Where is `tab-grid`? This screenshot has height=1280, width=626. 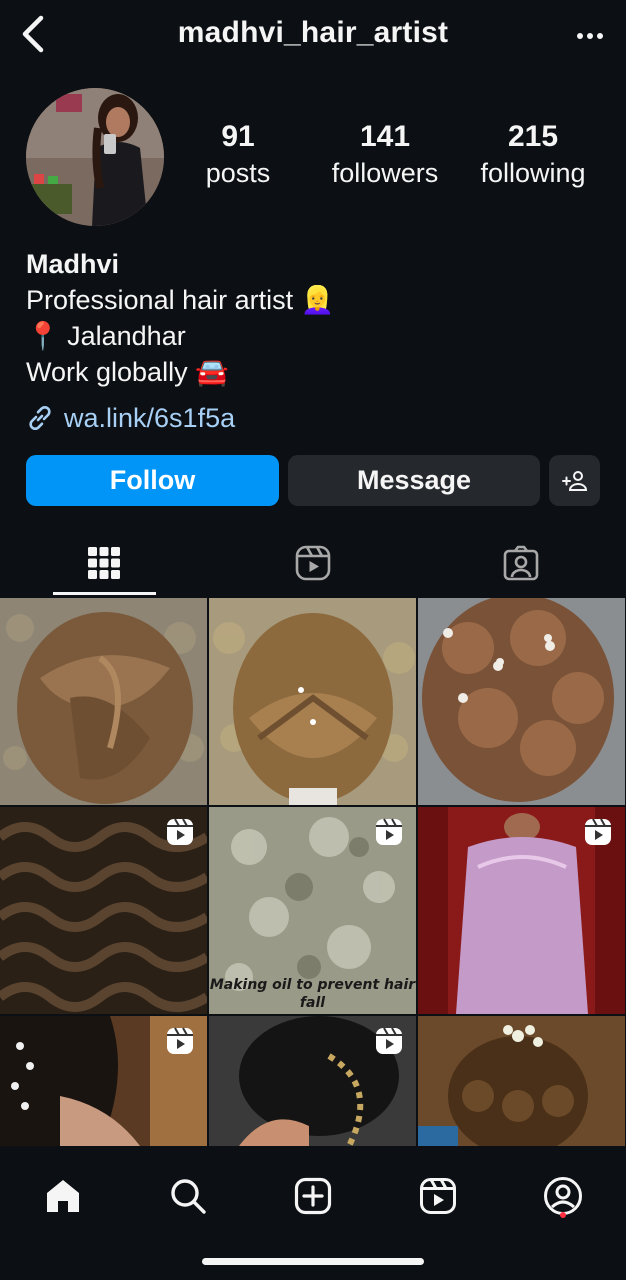
tab-grid is located at coordinates (104, 563).